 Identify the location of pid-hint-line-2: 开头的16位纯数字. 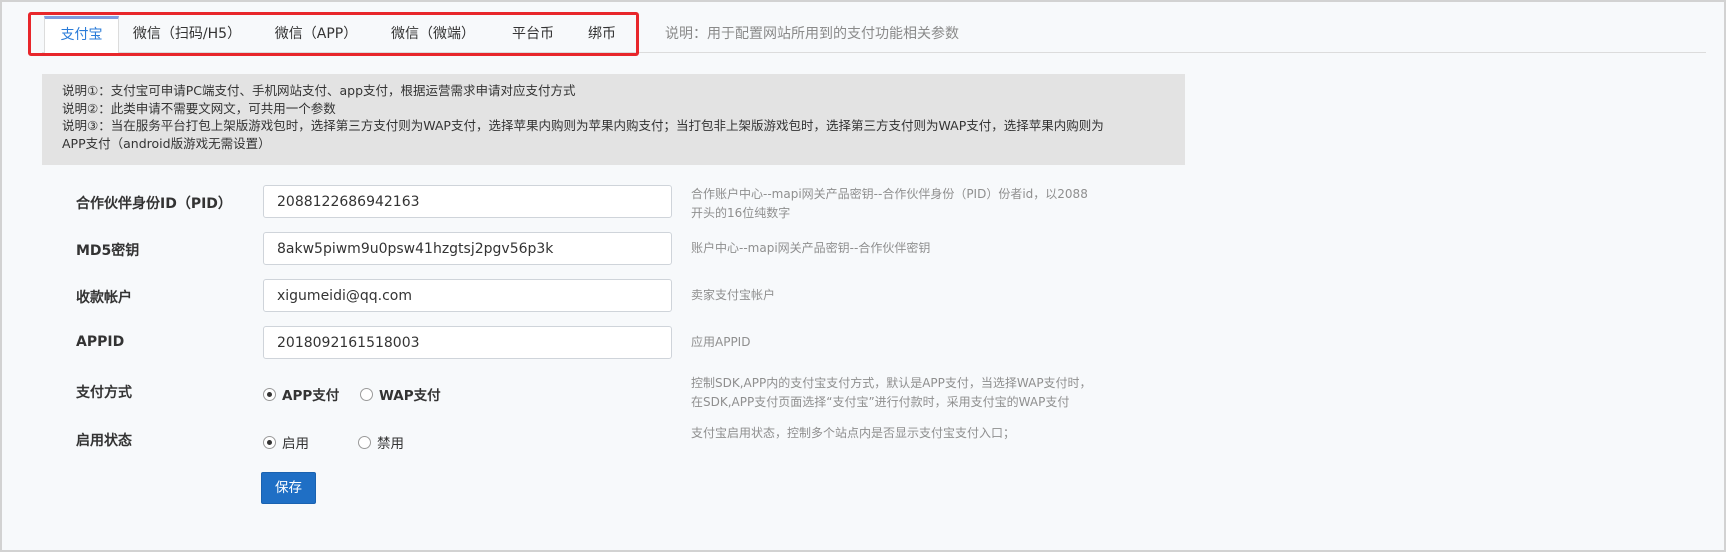
(741, 213).